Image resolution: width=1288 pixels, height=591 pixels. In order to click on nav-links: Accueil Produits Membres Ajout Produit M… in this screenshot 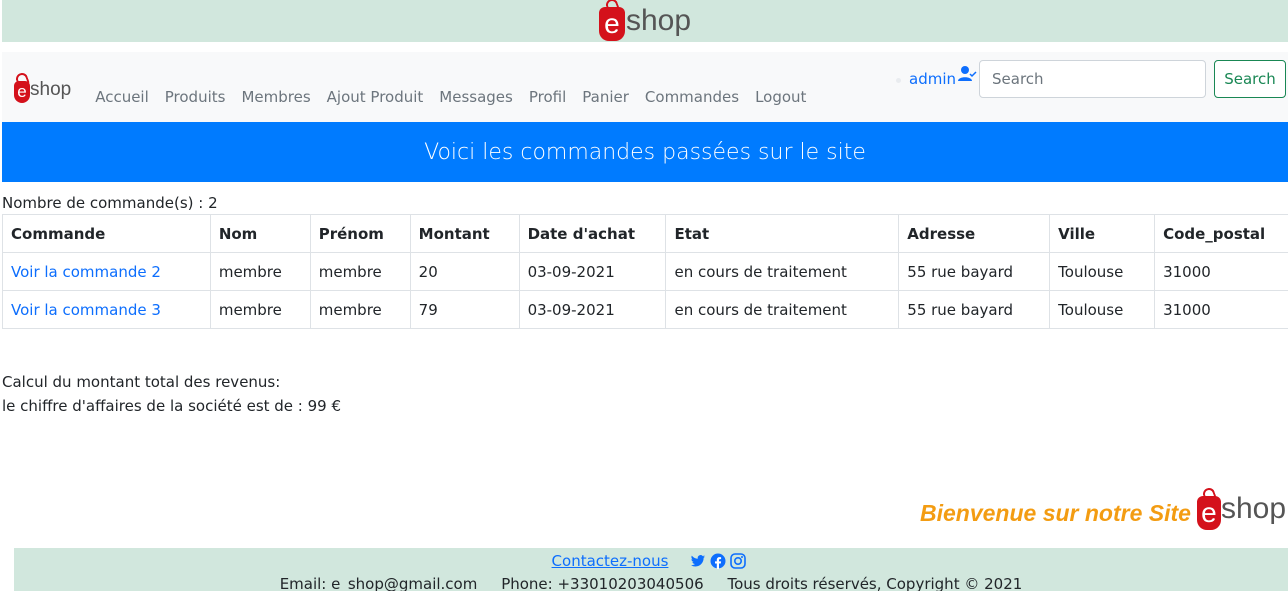, I will do `click(450, 97)`.